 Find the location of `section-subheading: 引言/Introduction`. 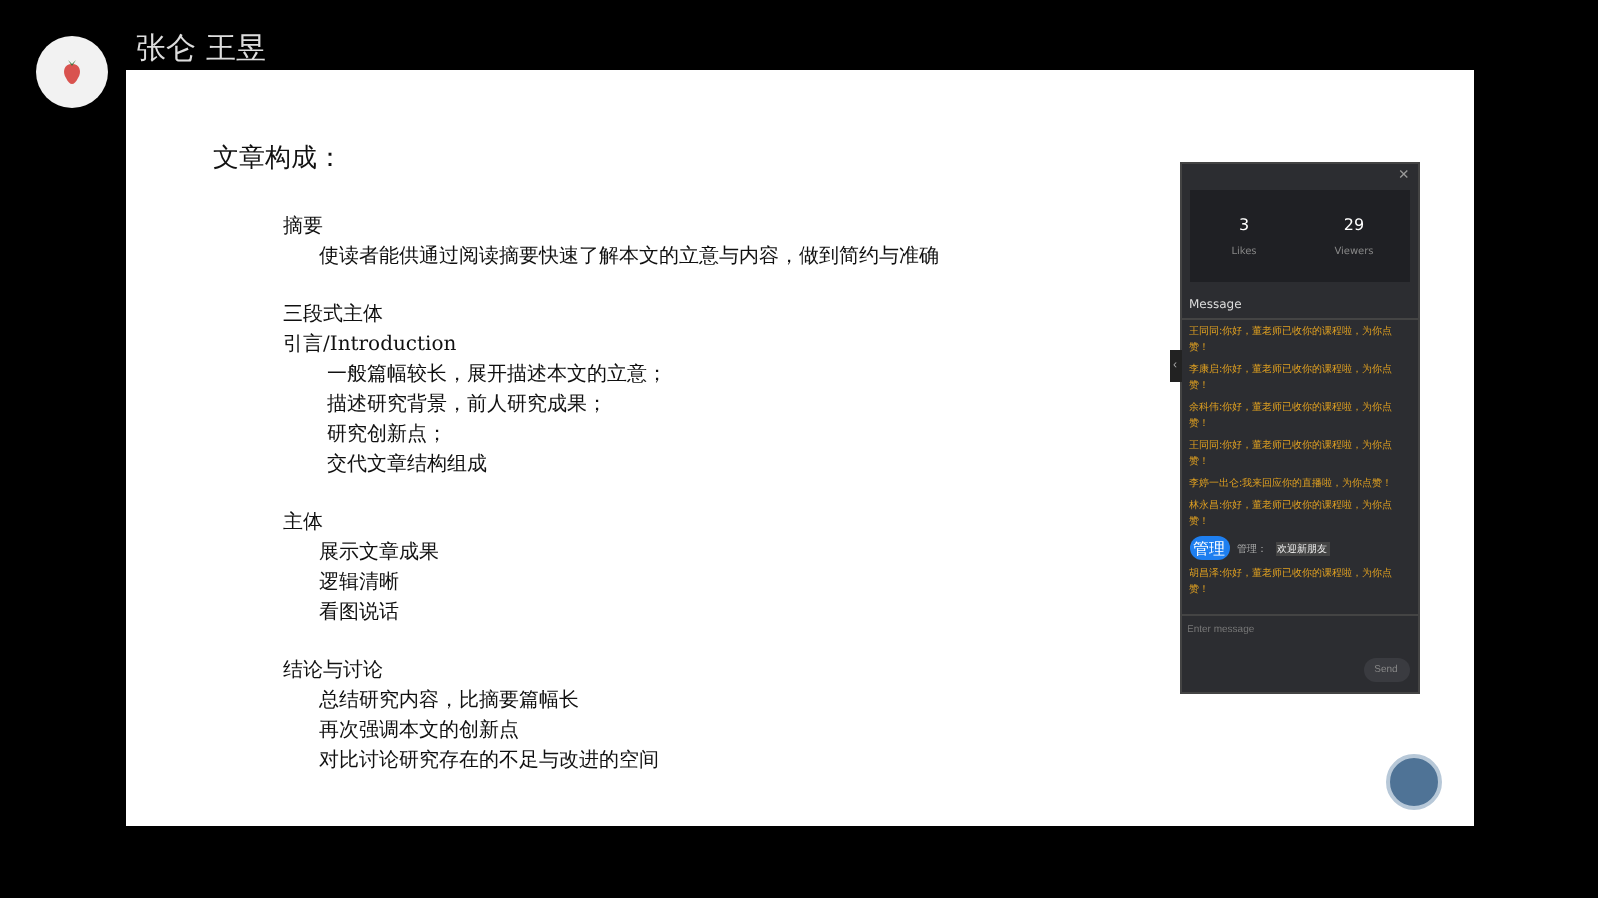

section-subheading: 引言/Introduction is located at coordinates (370, 345).